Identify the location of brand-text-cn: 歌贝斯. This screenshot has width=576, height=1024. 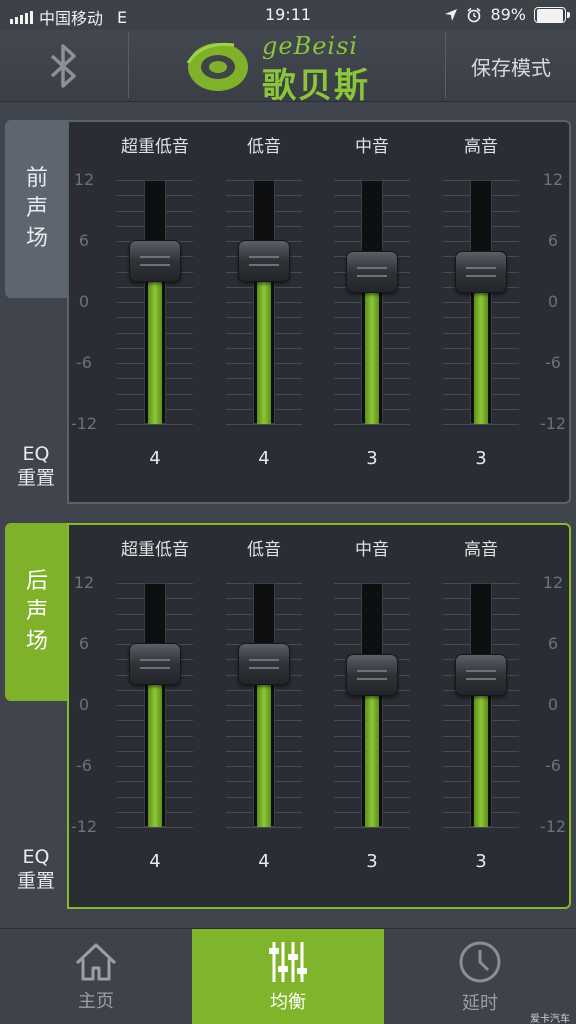
(316, 86).